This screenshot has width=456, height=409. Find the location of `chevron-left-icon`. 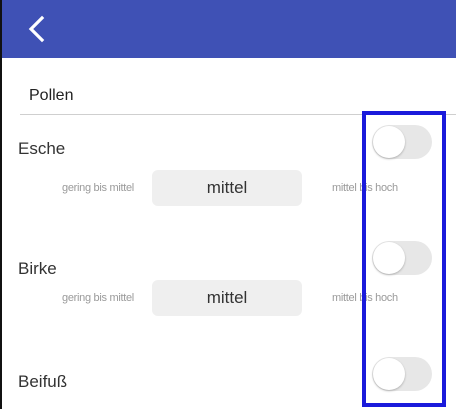

chevron-left-icon is located at coordinates (37, 29).